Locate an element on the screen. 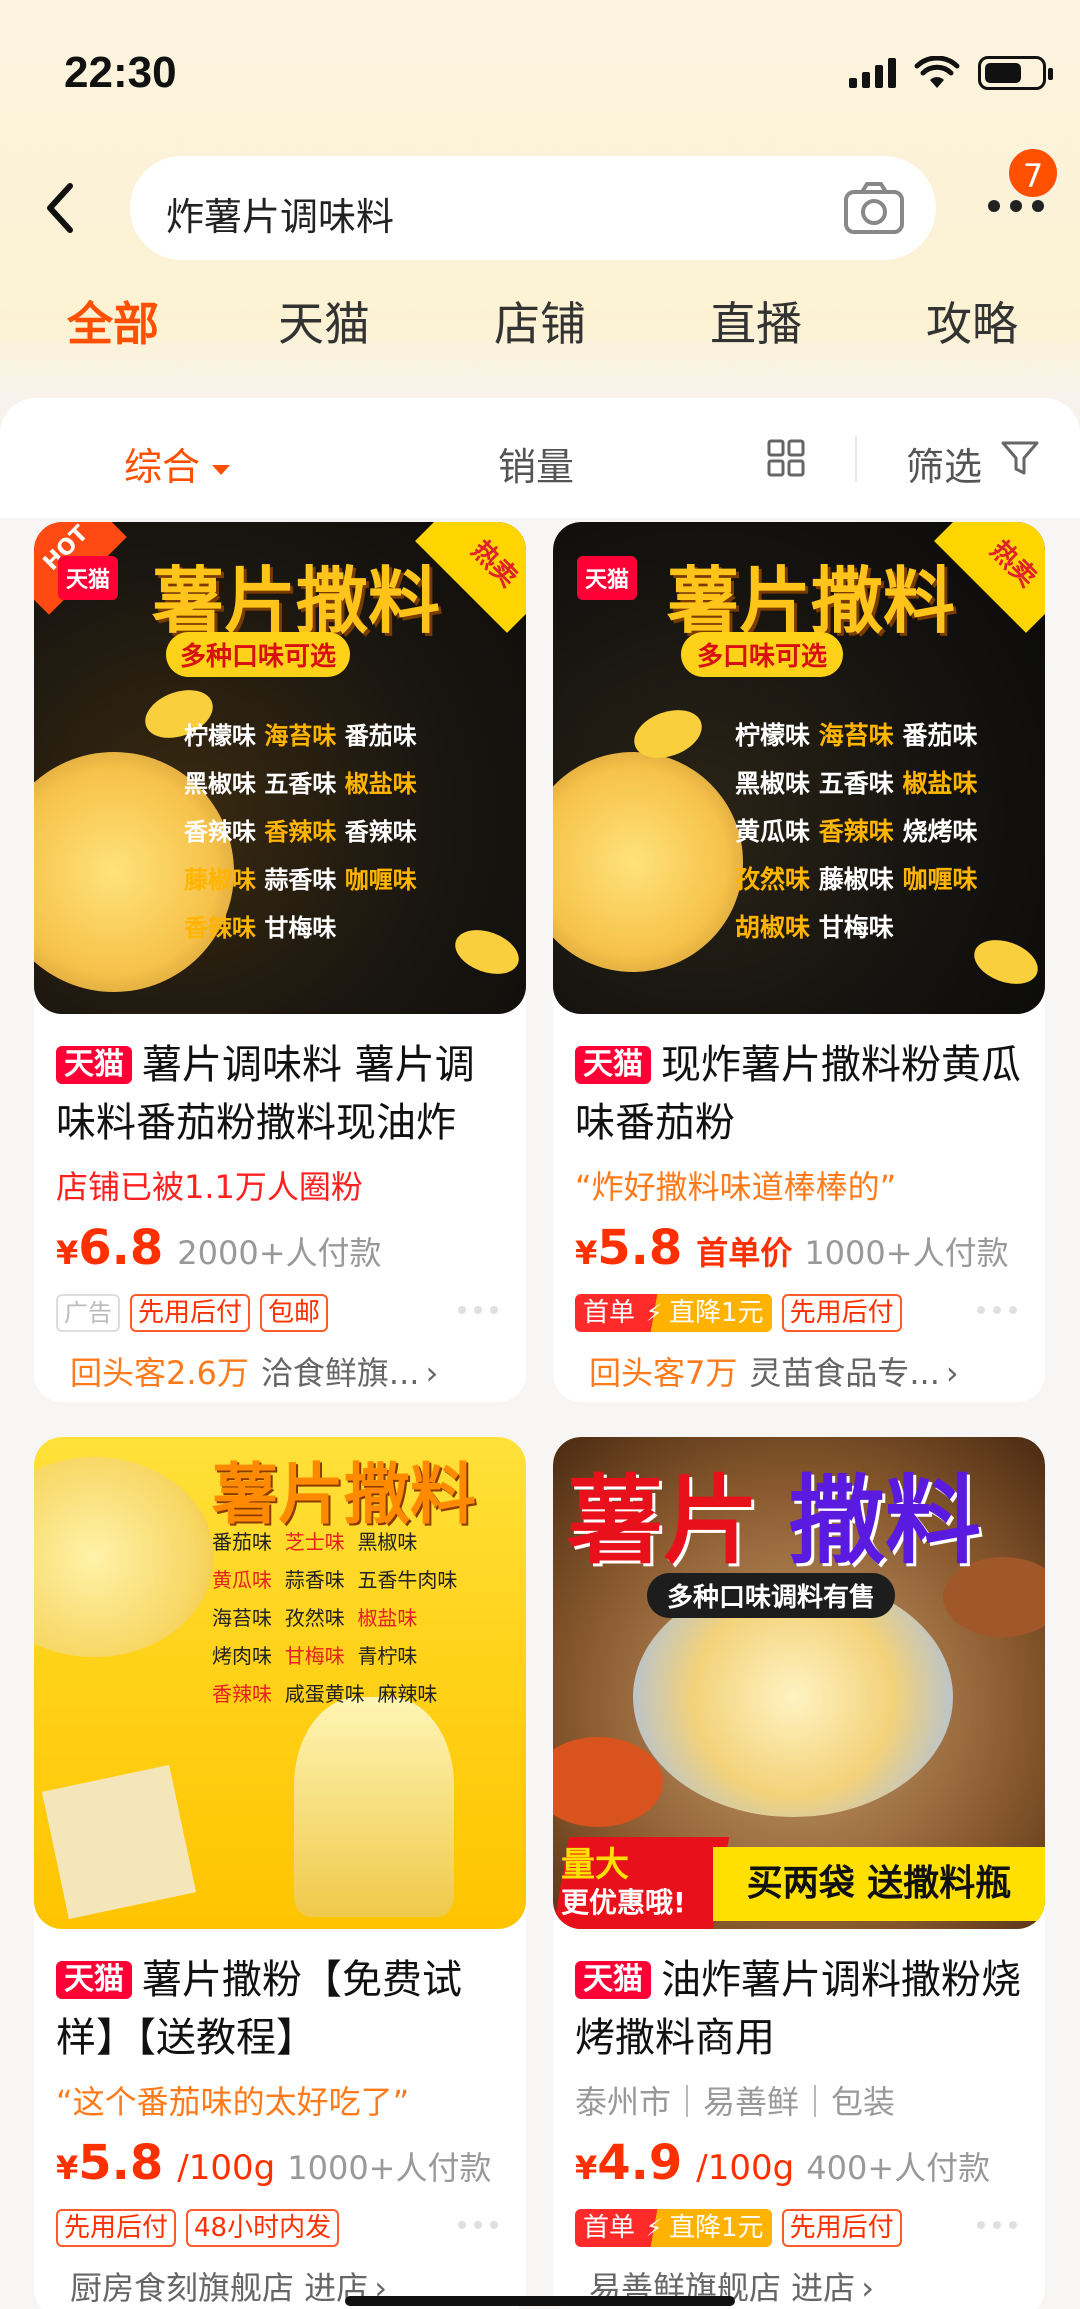 The image size is (1080, 2309). cheese-block is located at coordinates (119, 1842).